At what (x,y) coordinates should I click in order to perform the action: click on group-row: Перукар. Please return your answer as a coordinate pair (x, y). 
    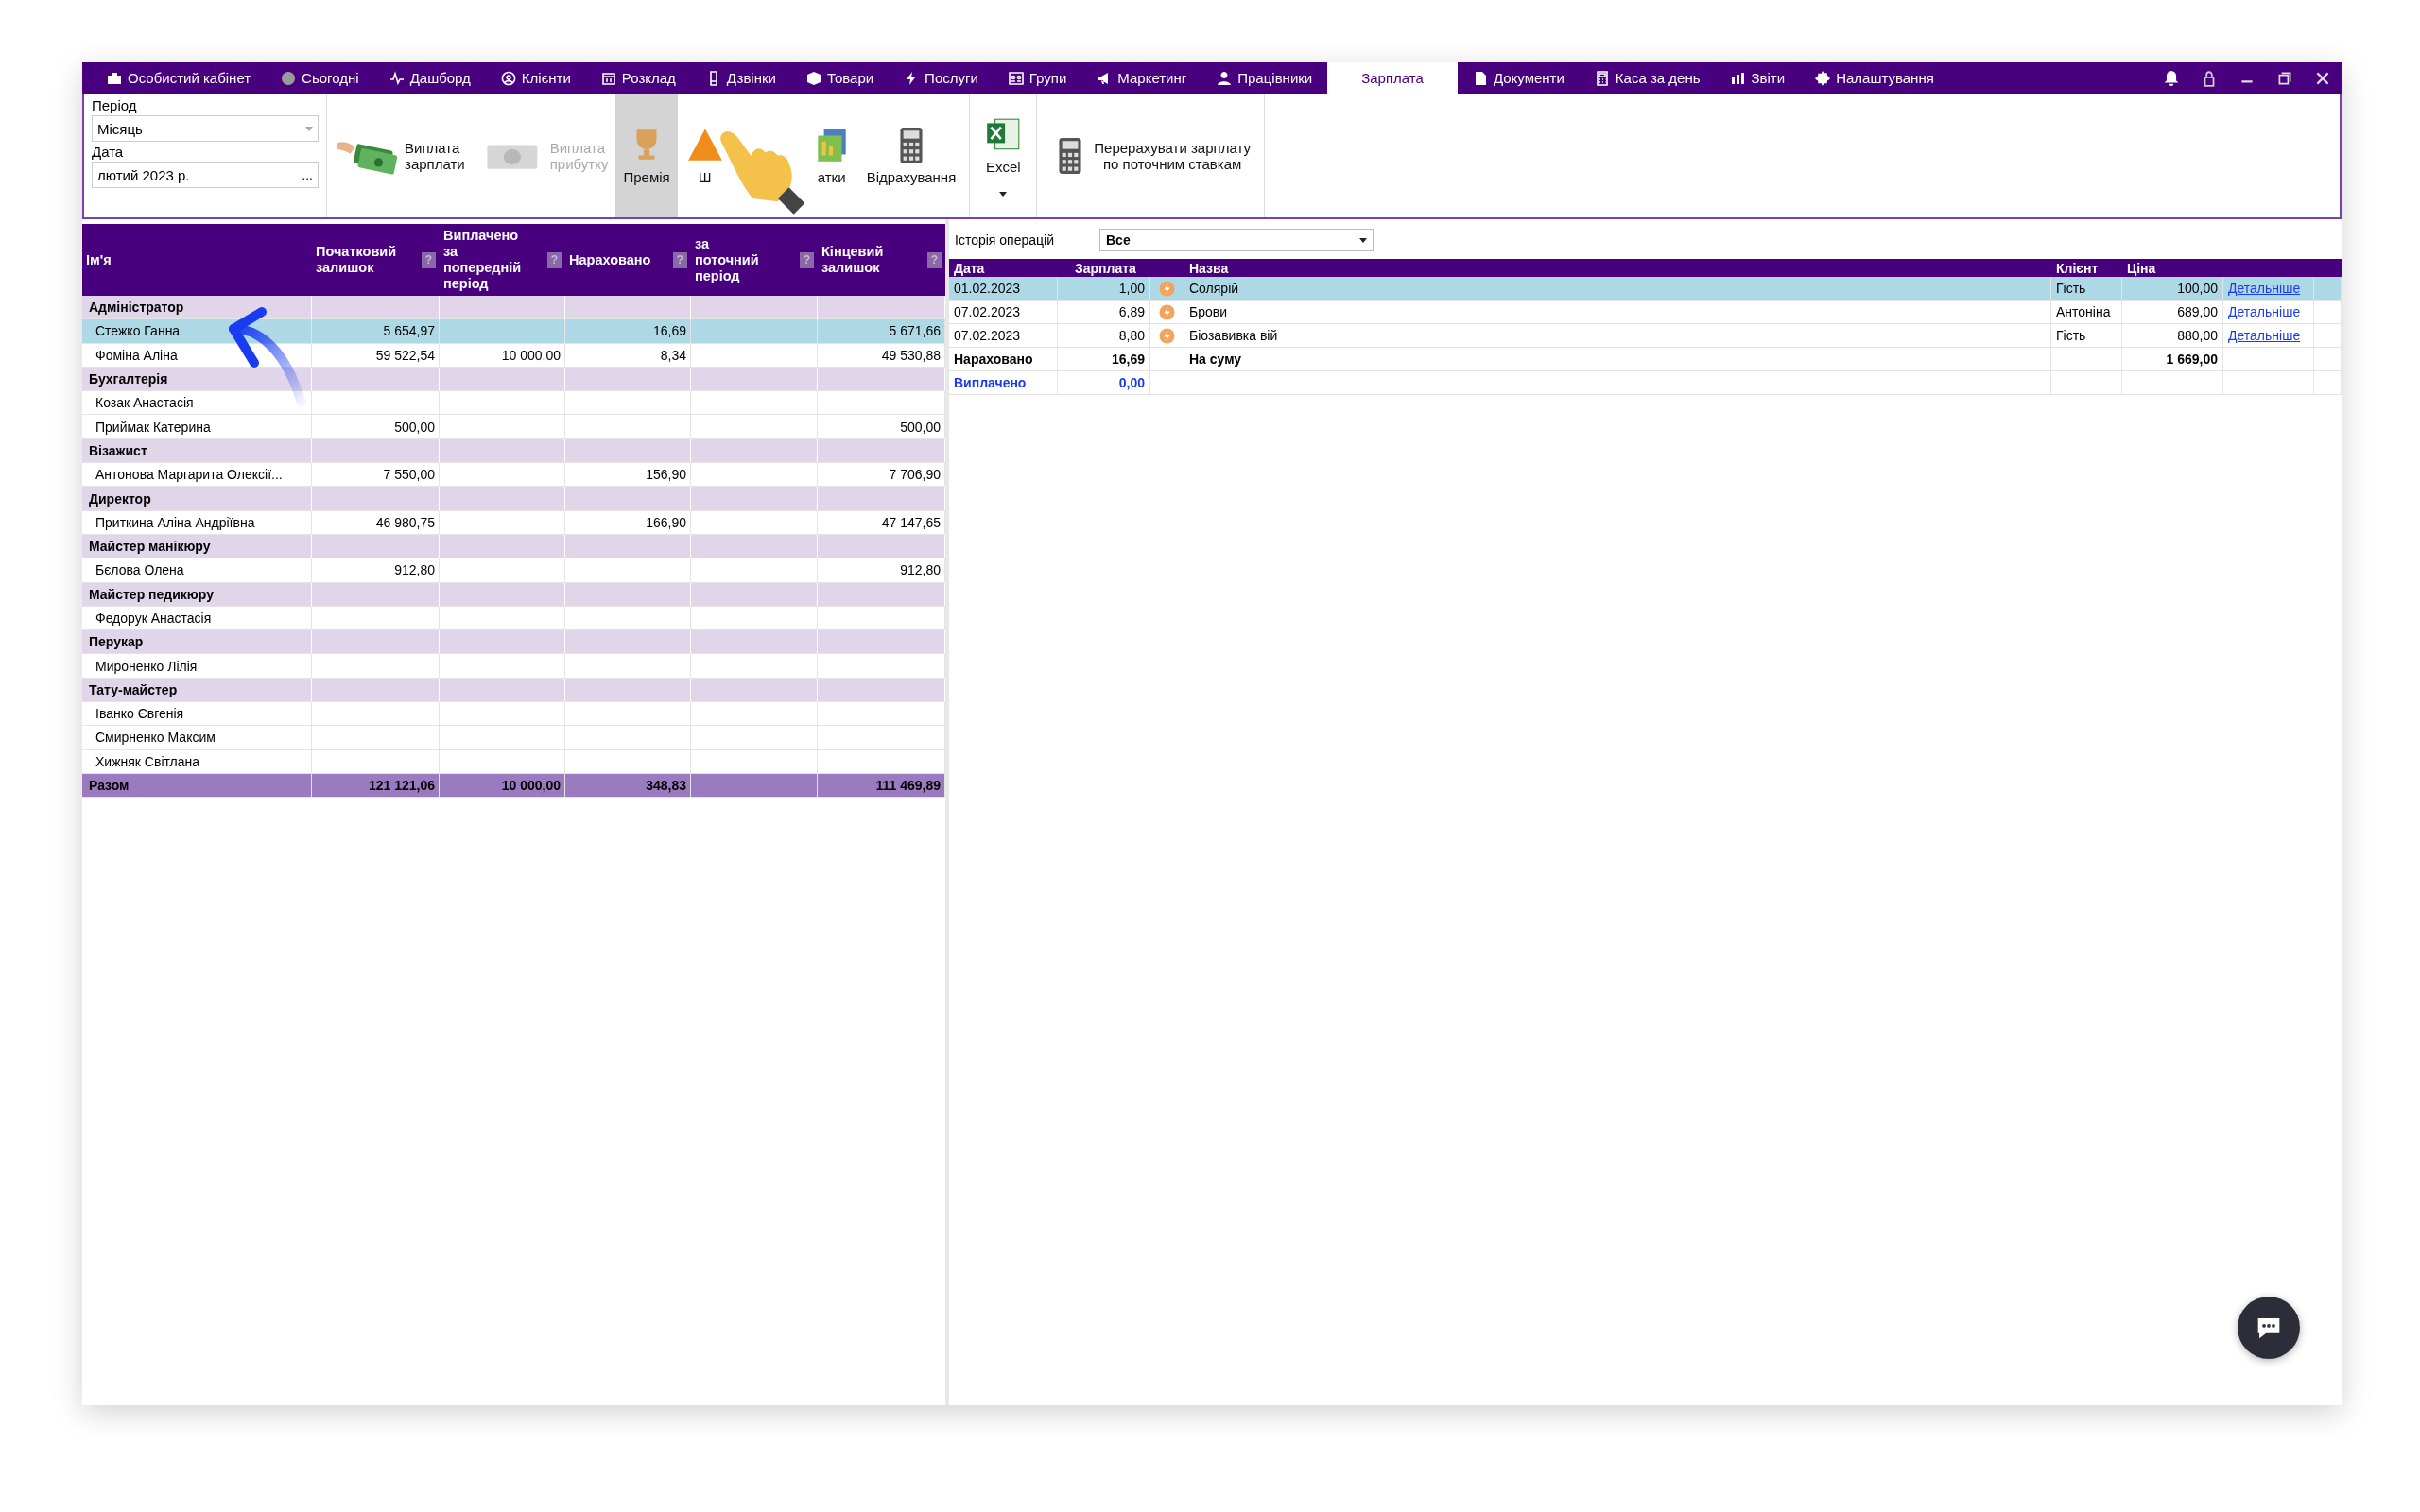
    Looking at the image, I should click on (513, 642).